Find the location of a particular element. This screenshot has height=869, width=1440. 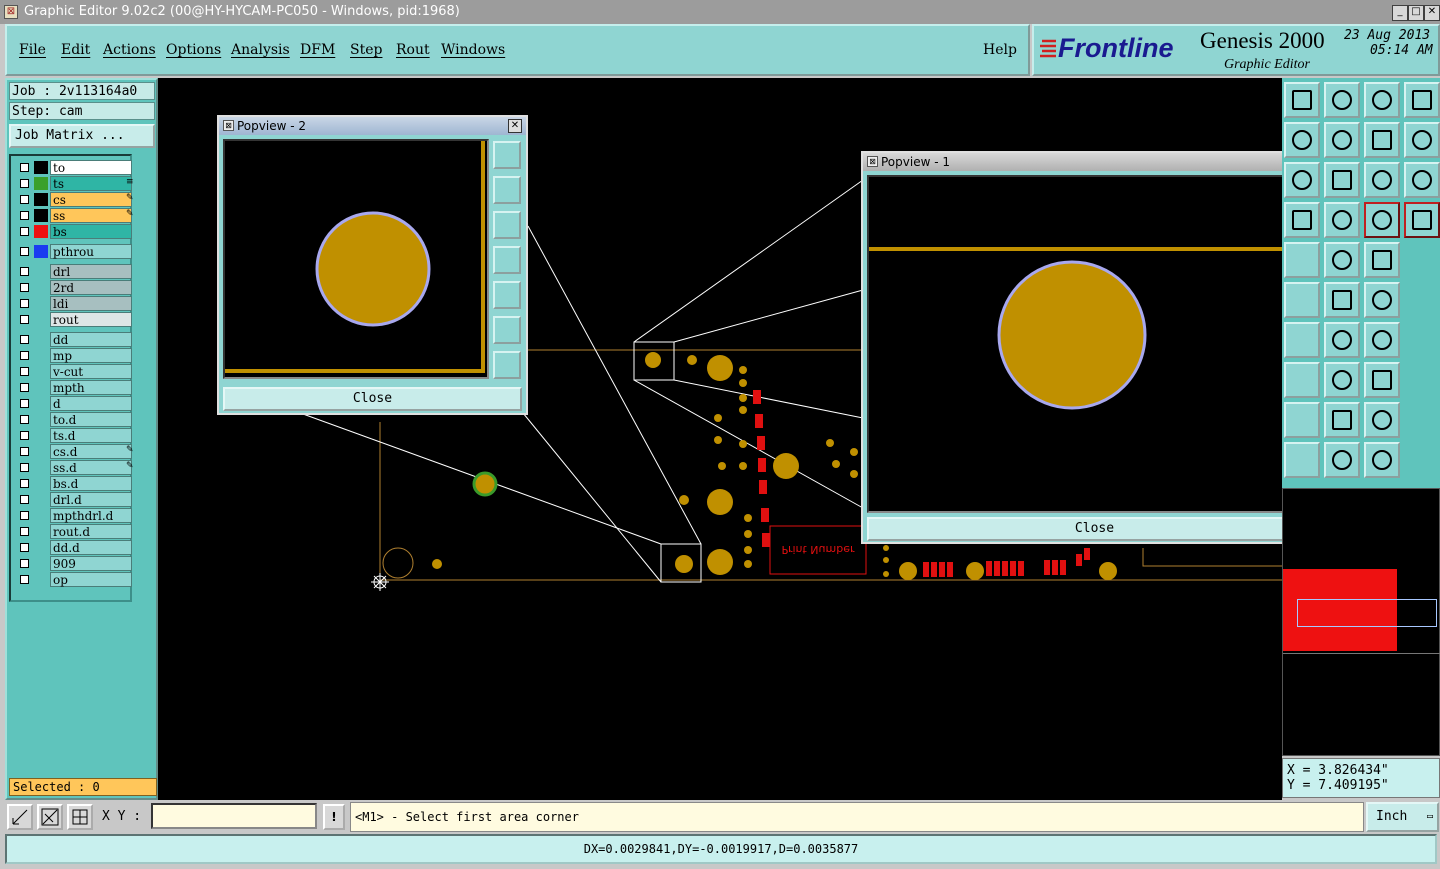

flip-button is located at coordinates (1382, 340).